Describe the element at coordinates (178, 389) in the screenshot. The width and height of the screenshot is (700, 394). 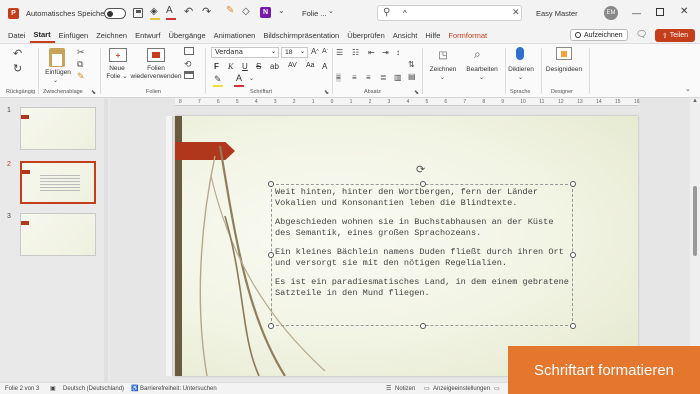
I see `accessibility-text: Barrierefreiheit: Untersuchen` at that location.